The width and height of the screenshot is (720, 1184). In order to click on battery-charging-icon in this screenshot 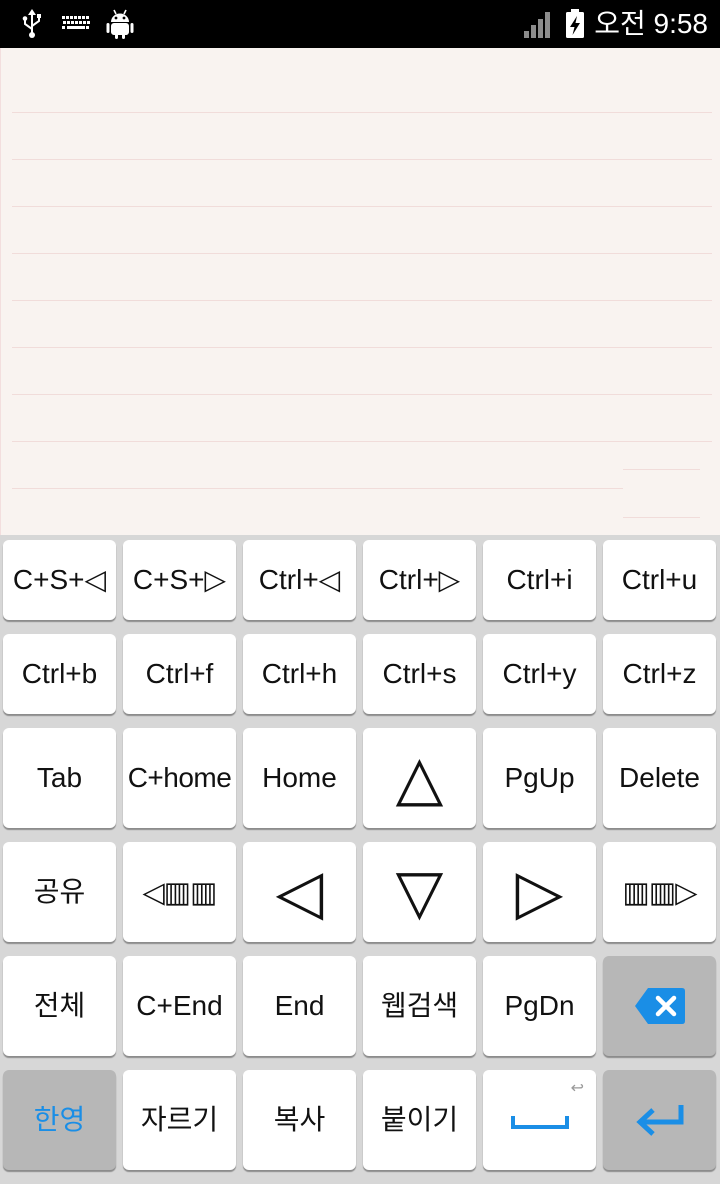, I will do `click(575, 24)`.